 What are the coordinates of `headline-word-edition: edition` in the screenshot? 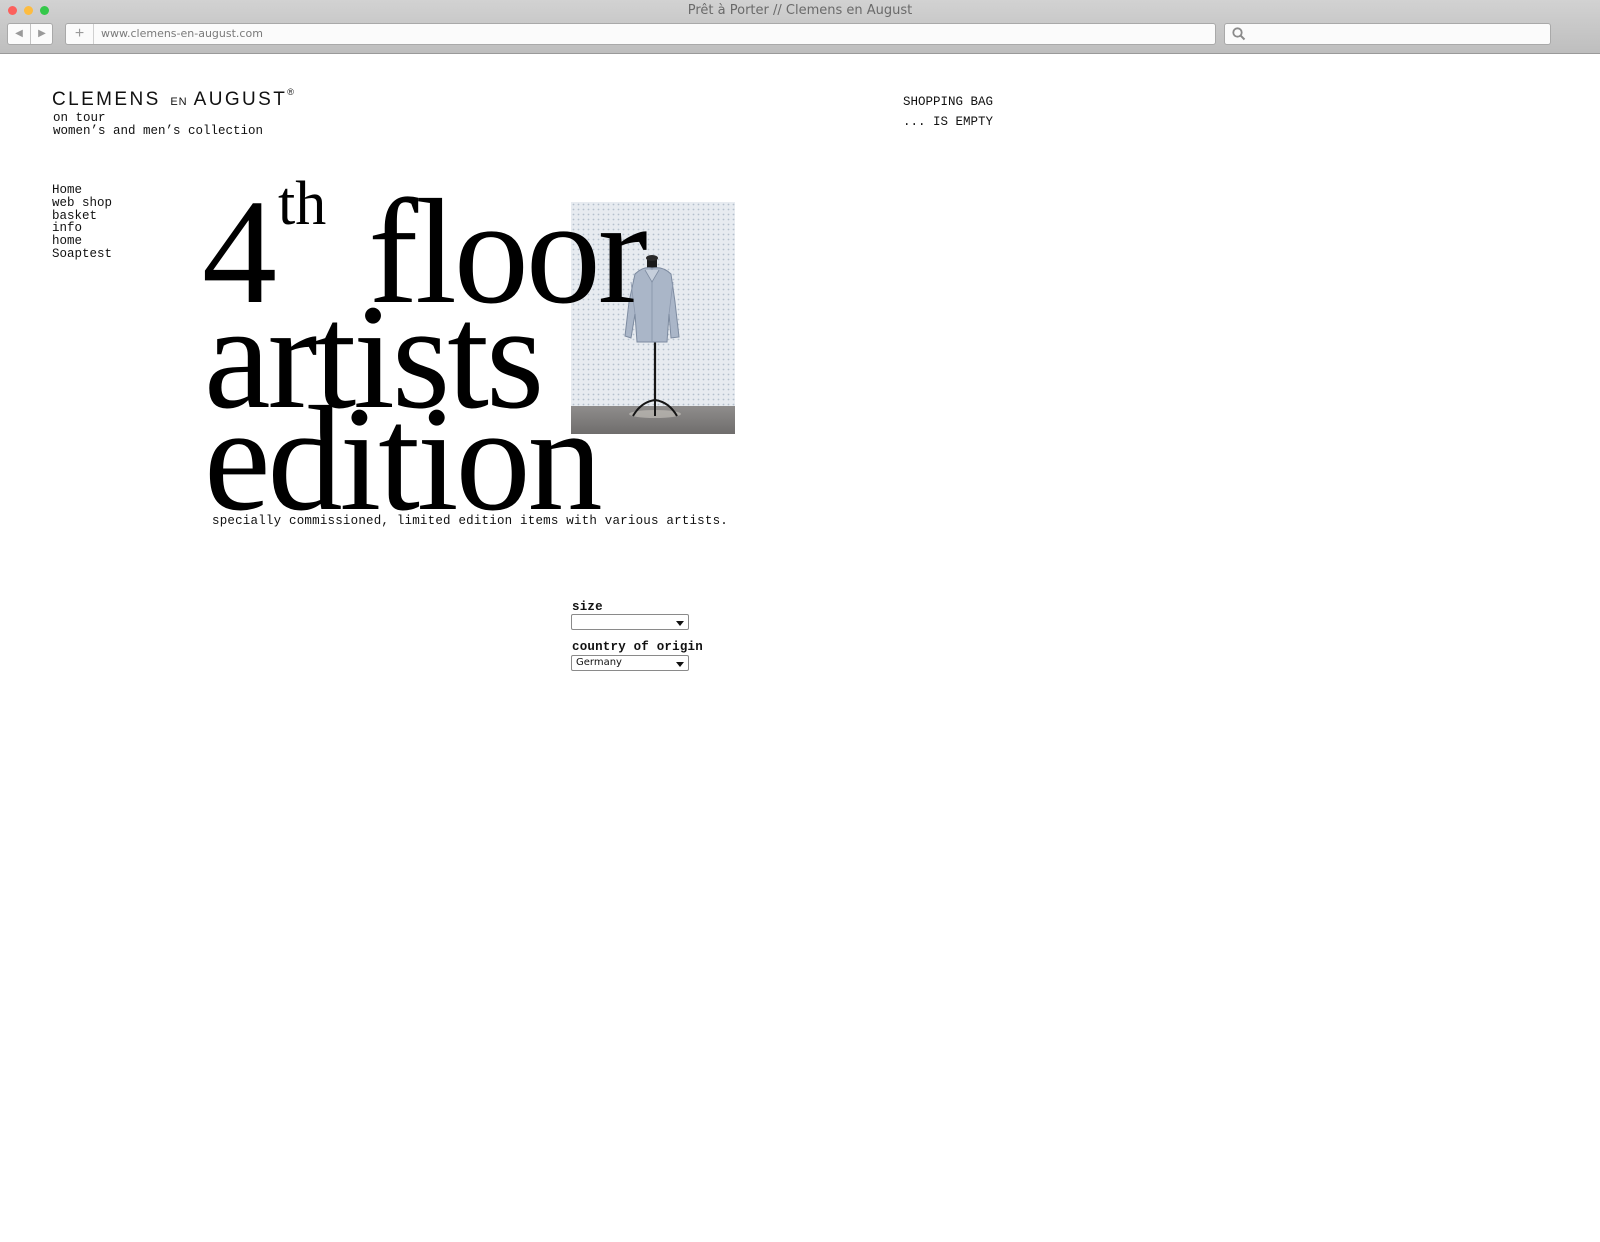 It's located at (403, 459).